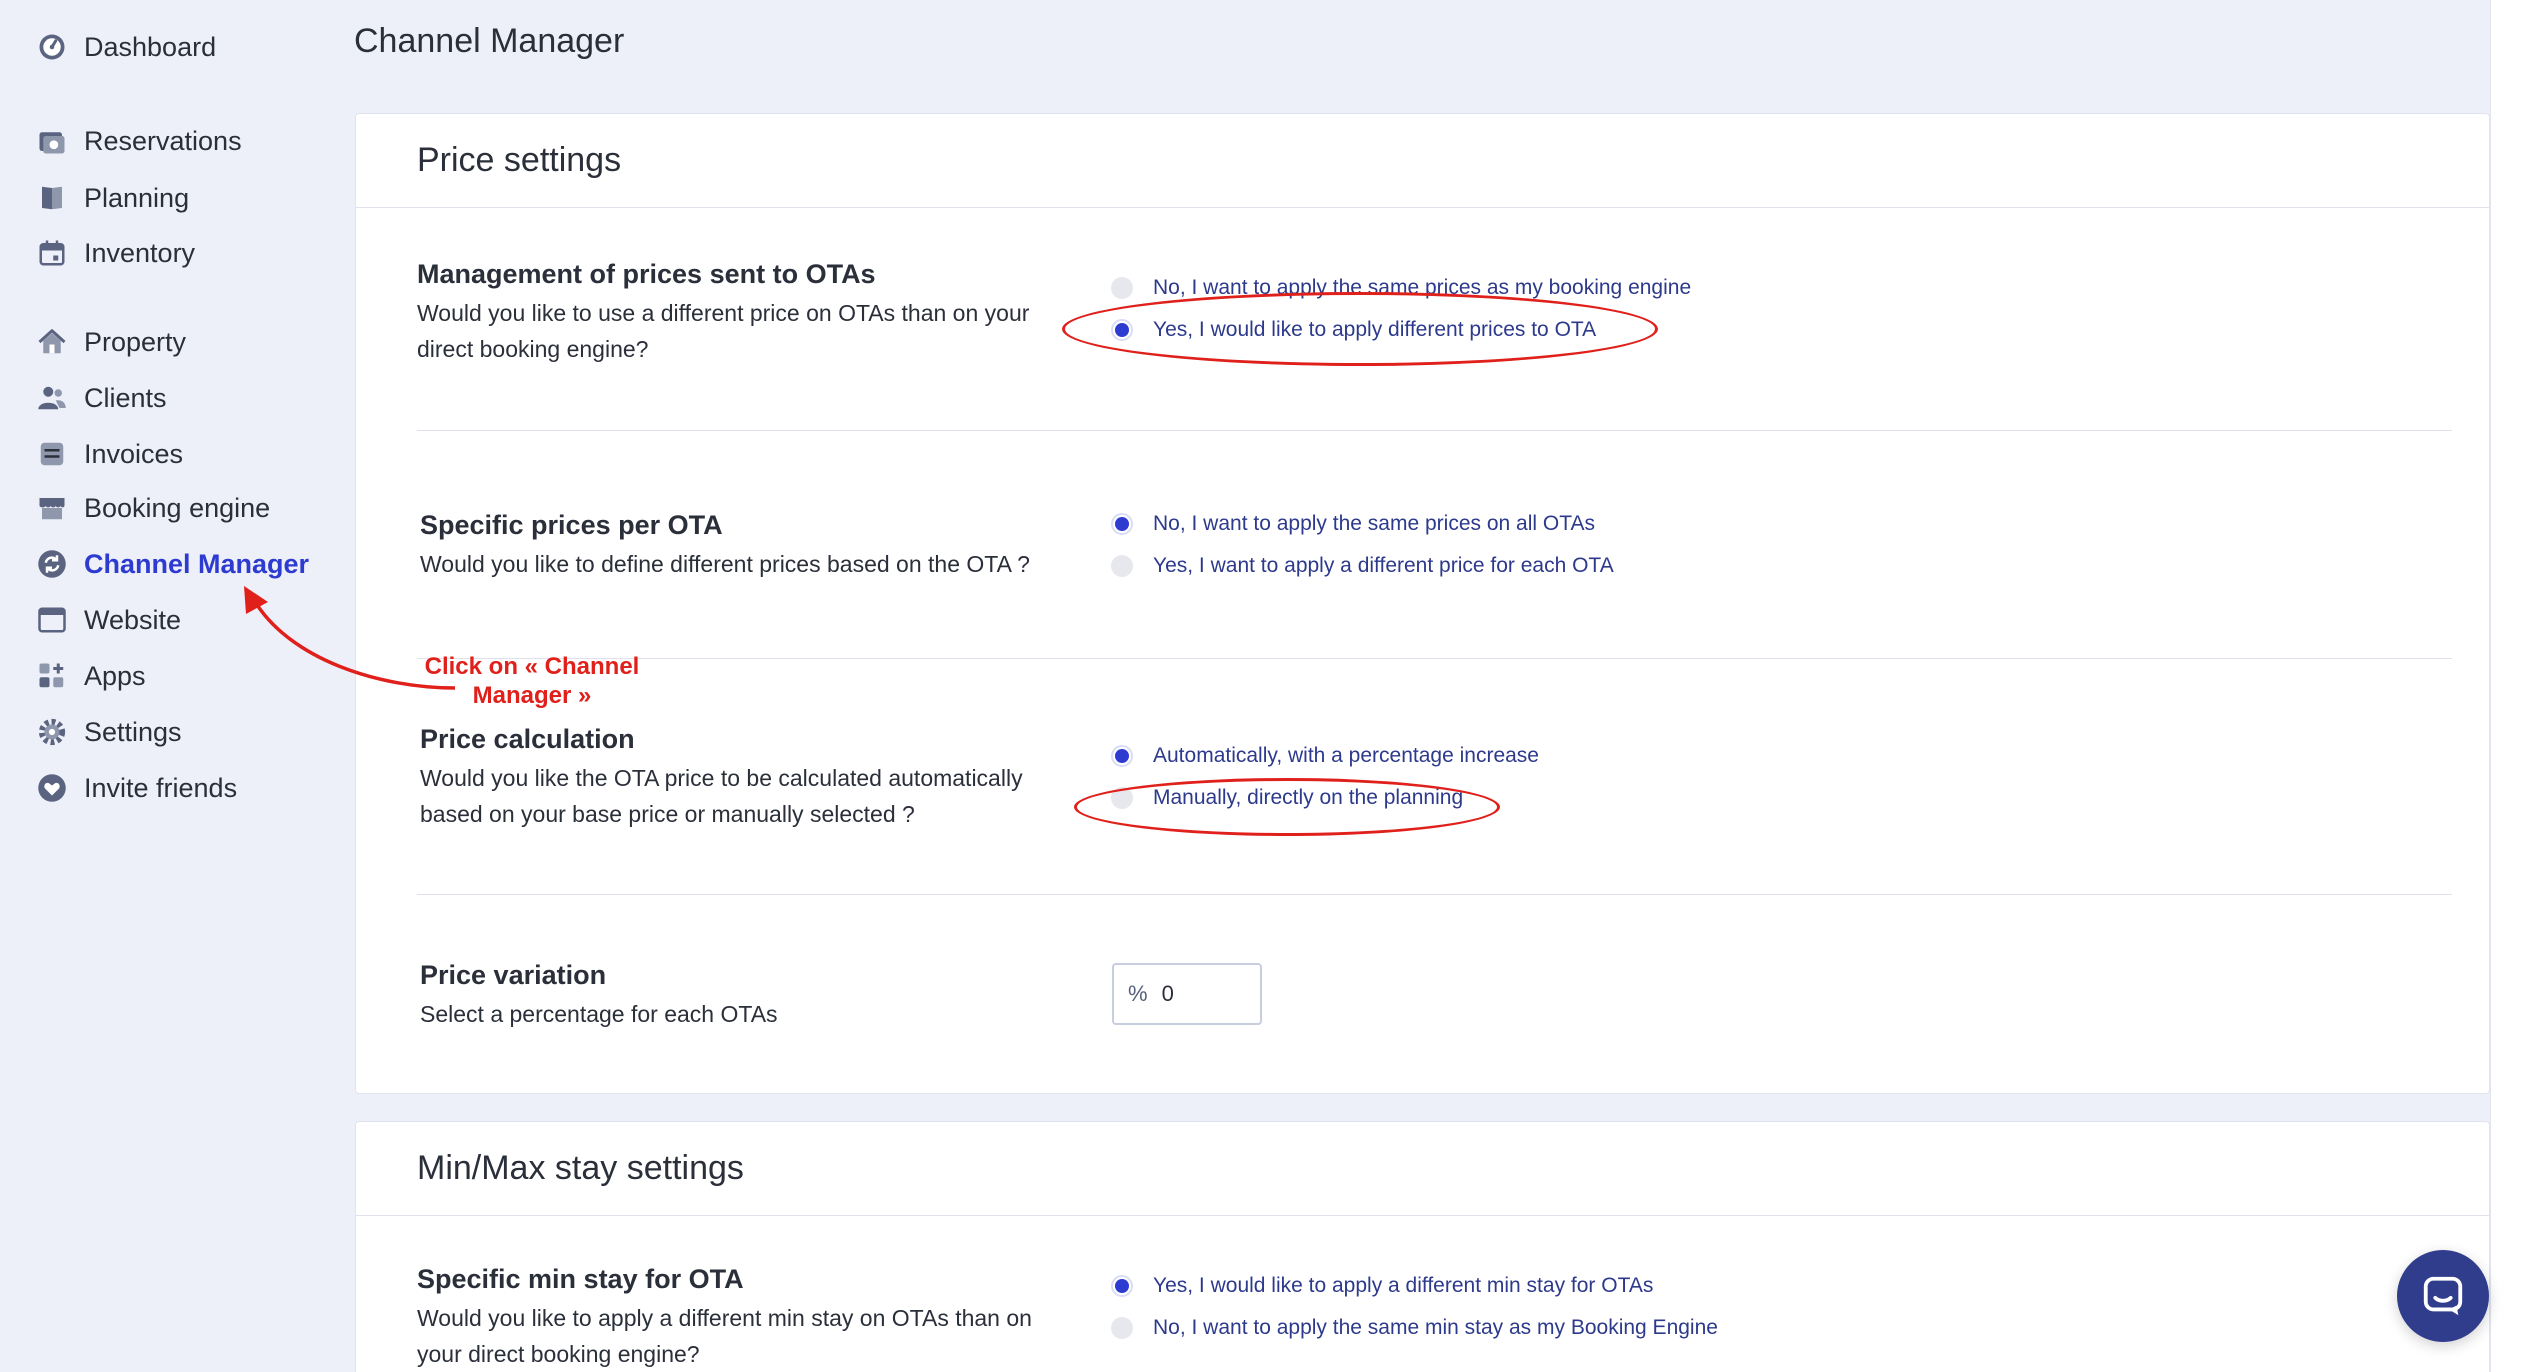 The image size is (2524, 1372). I want to click on sidebar-item-invite-friends: Invite friends, so click(136, 788).